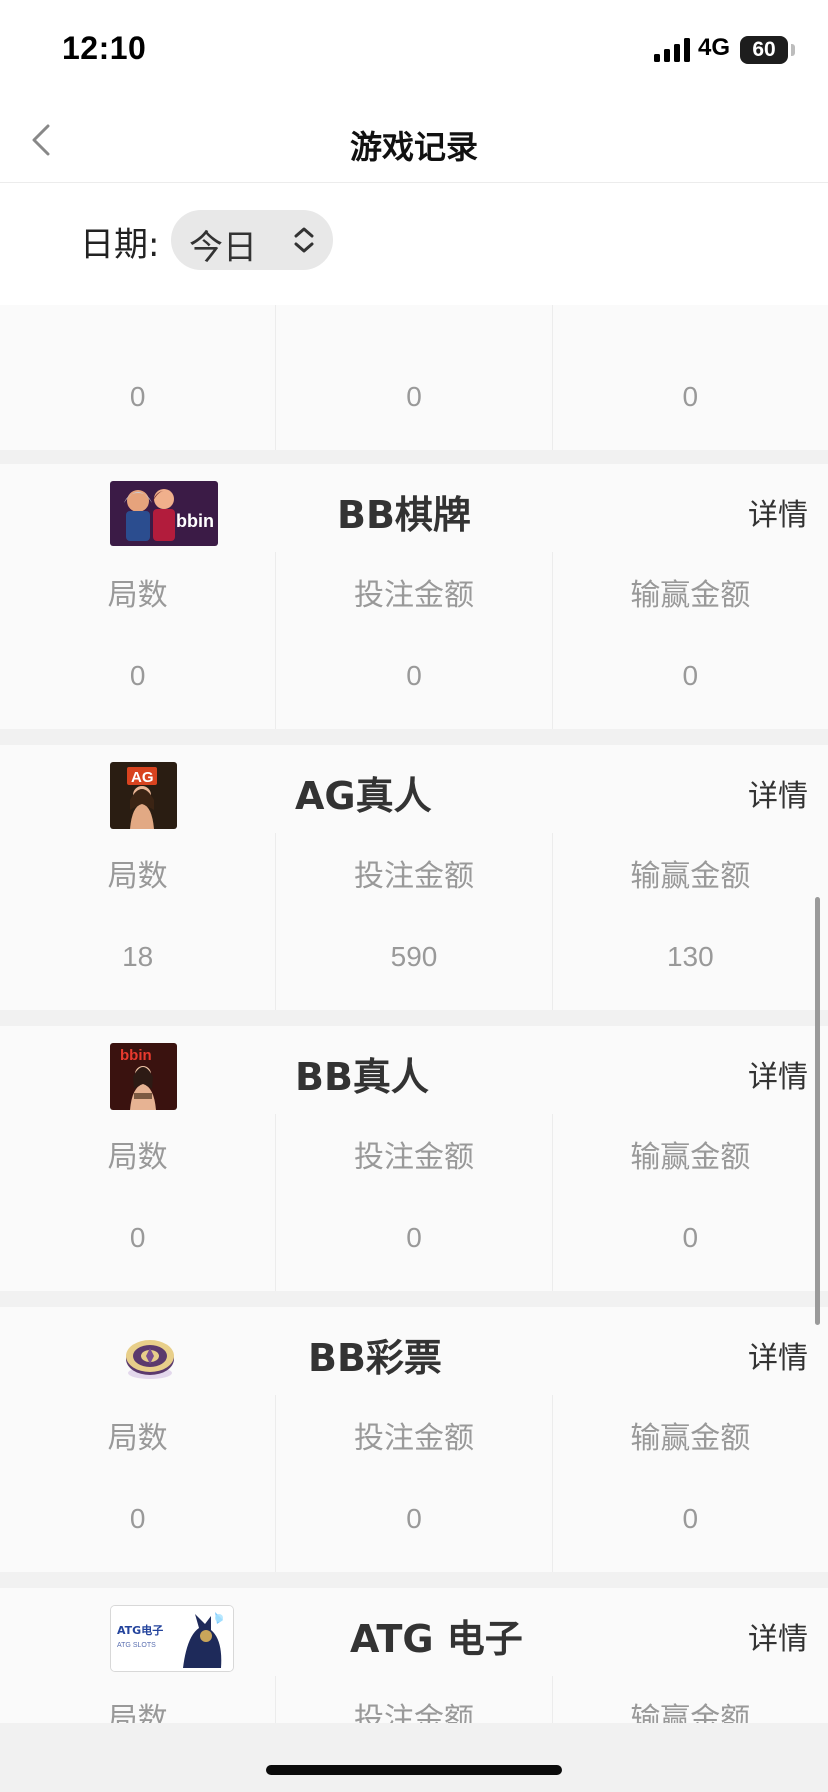  I want to click on game-name: BB彩票, so click(375, 1358).